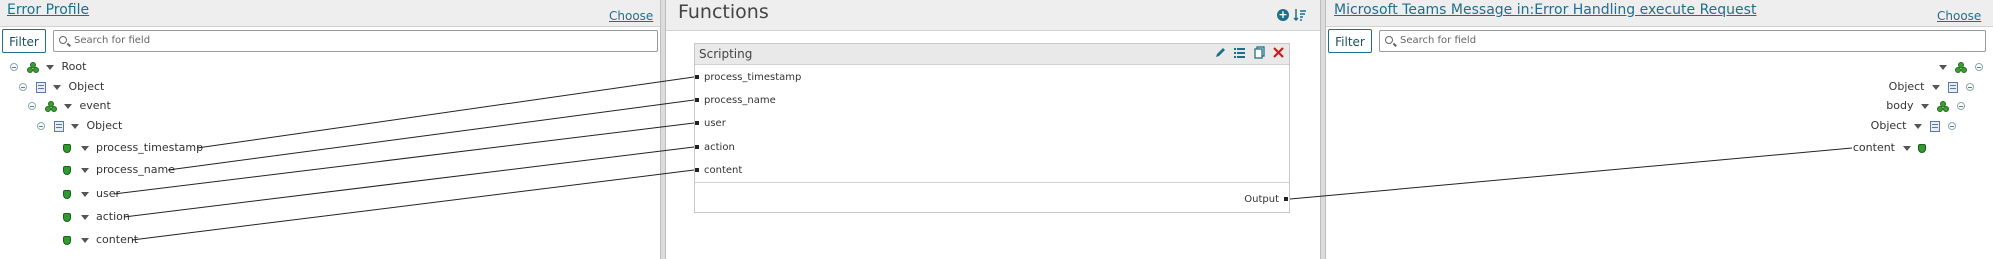  Describe the element at coordinates (723, 12) in the screenshot. I see `functions-panel-title: Functions` at that location.